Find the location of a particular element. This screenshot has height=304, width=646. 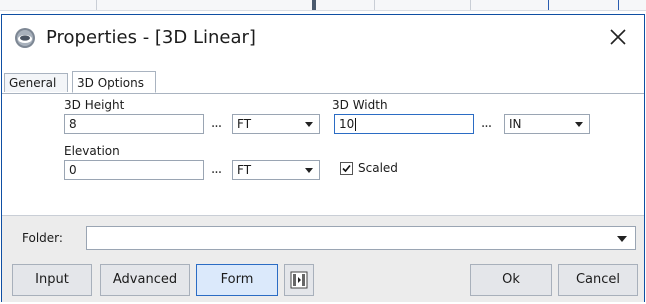

panel-toggle-icon is located at coordinates (299, 280).